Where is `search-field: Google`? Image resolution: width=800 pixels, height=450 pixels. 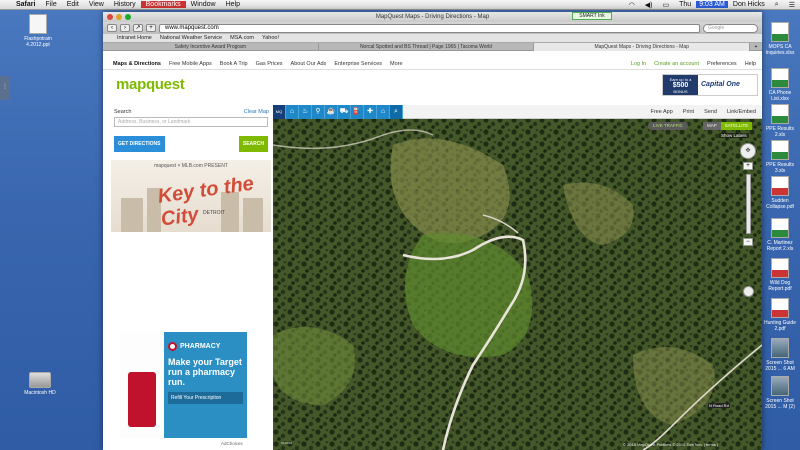
search-field: Google is located at coordinates (730, 28).